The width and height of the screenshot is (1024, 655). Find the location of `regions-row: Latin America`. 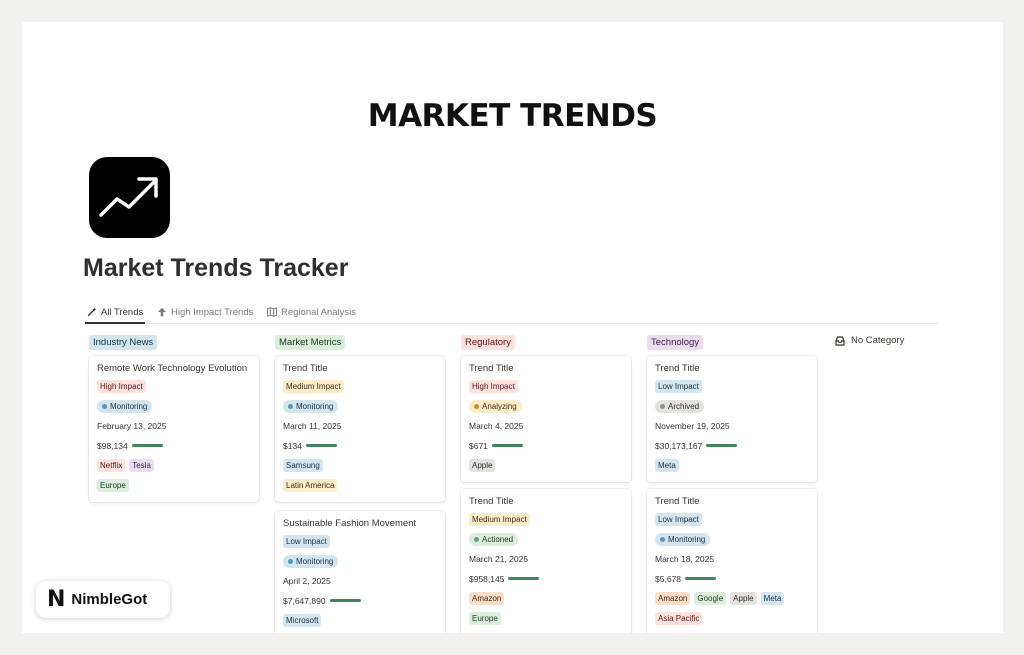

regions-row: Latin America is located at coordinates (360, 485).